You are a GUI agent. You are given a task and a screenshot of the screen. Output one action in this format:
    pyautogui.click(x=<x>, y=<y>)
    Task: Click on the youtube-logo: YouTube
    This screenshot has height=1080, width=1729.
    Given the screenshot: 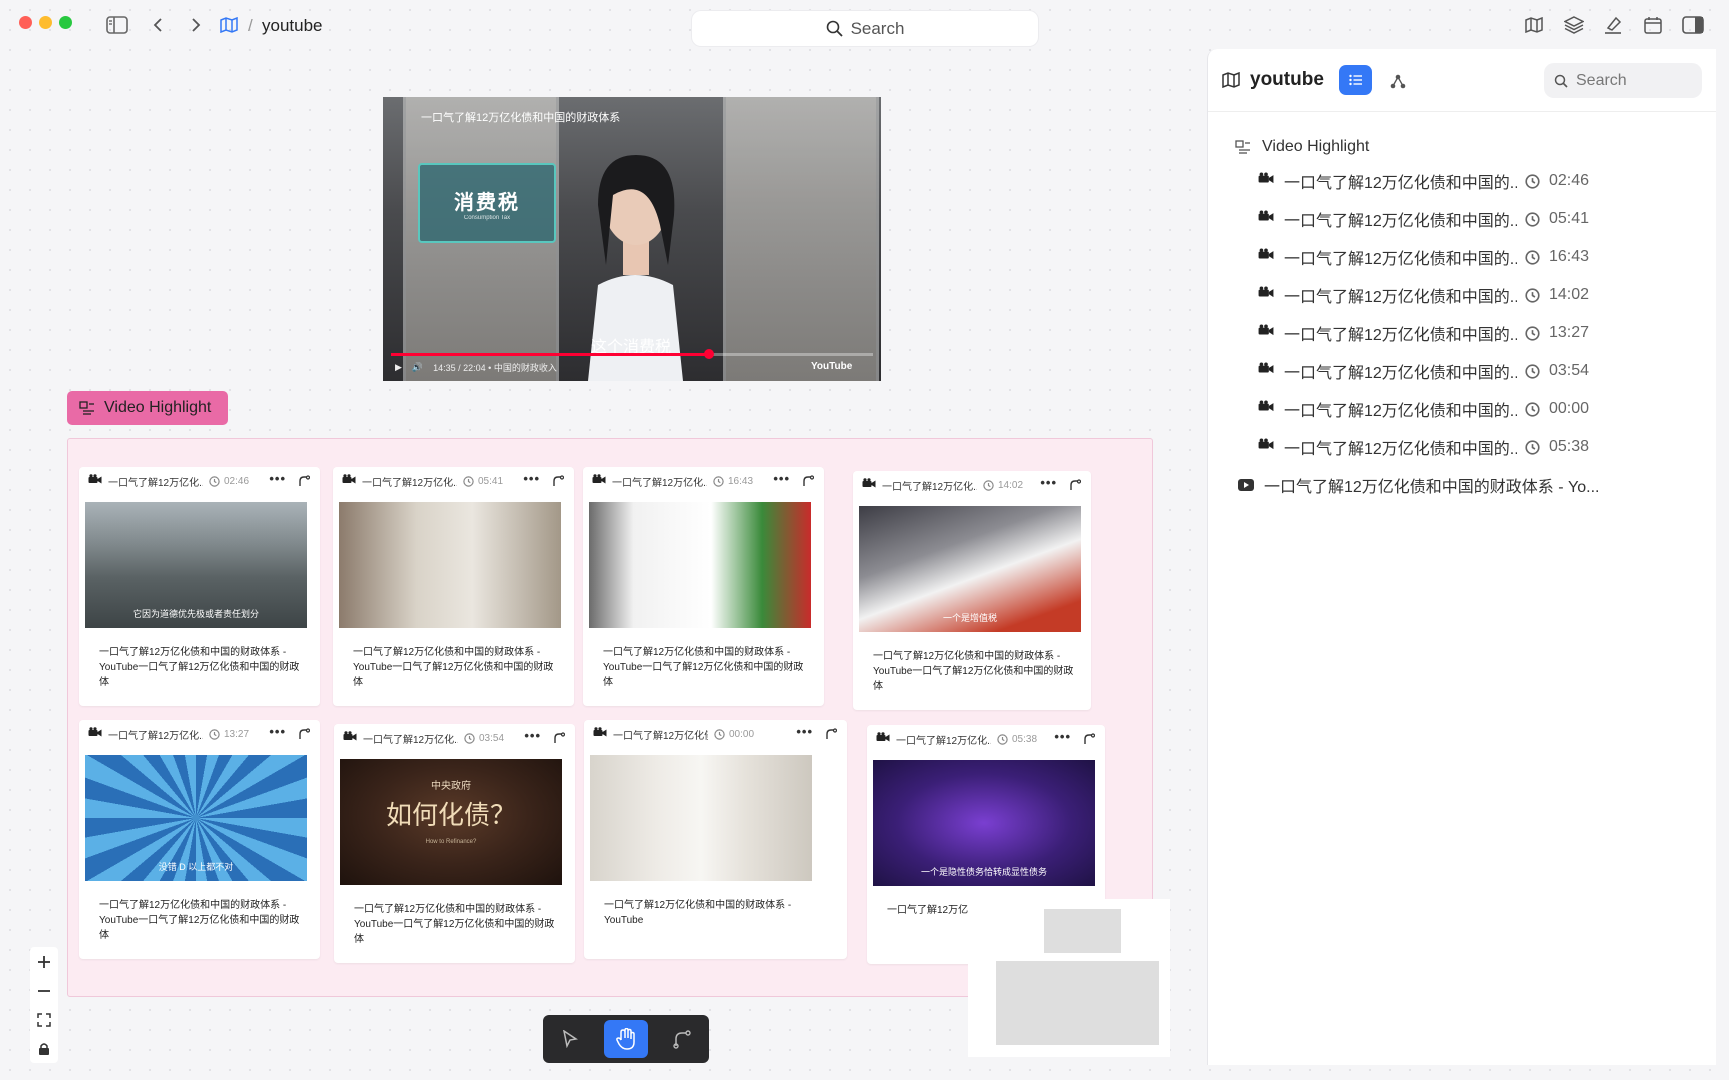 What is the action you would take?
    pyautogui.click(x=831, y=366)
    